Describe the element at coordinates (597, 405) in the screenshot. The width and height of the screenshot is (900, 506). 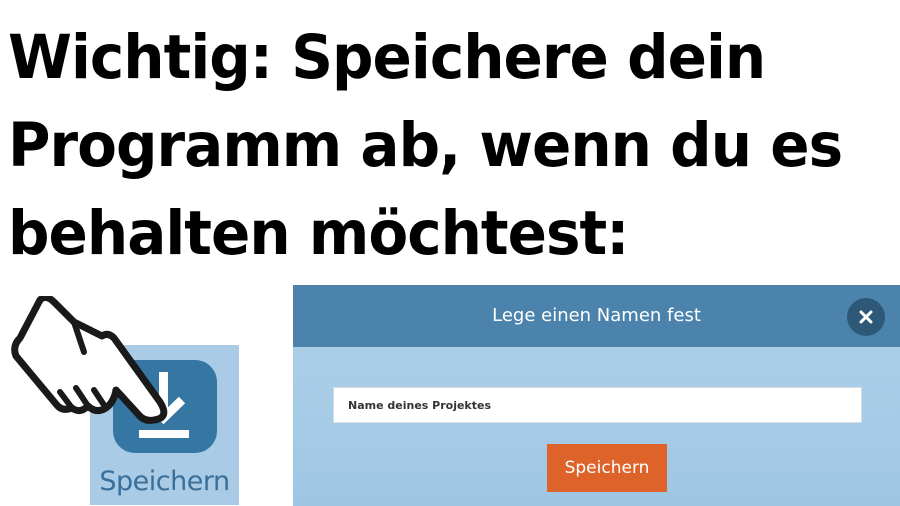
I see `project-name-input` at that location.